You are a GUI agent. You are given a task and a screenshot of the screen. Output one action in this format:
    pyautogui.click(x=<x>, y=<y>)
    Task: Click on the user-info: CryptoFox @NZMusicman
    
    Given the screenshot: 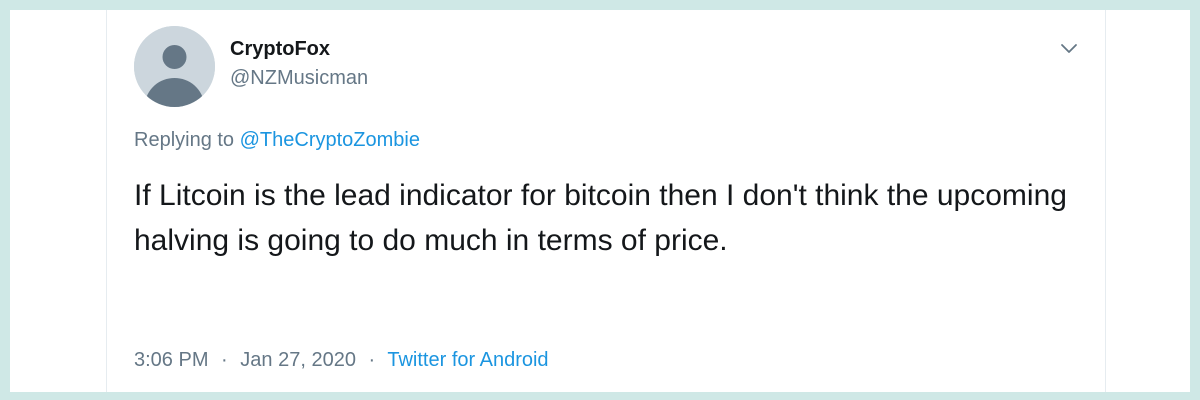 What is the action you would take?
    pyautogui.click(x=299, y=63)
    